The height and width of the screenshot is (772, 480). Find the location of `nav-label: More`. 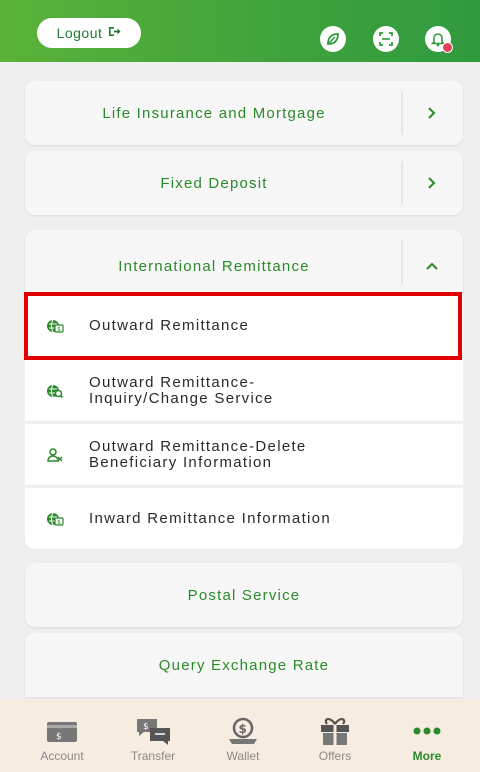

nav-label: More is located at coordinates (427, 756).